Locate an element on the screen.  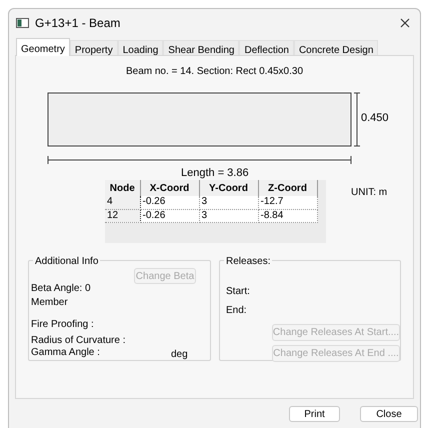
tab: Property is located at coordinates (94, 48).